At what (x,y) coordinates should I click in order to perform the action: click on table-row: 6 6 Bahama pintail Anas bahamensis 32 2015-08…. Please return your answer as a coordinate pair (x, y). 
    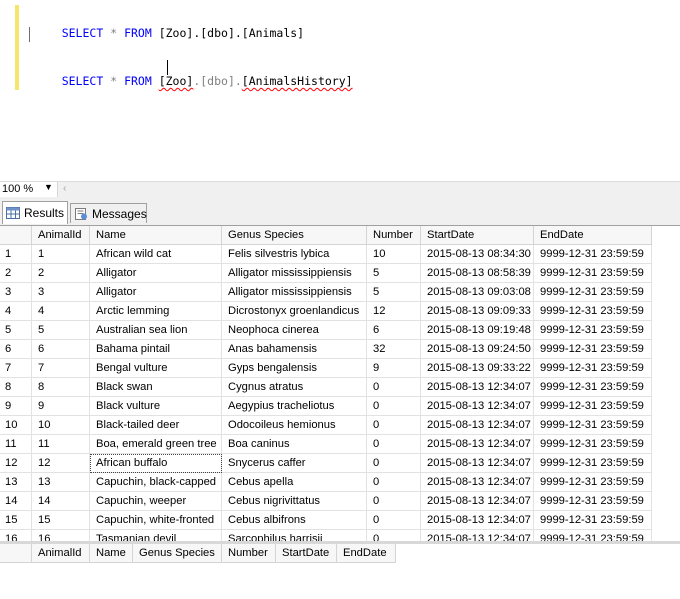
    Looking at the image, I should click on (326, 349).